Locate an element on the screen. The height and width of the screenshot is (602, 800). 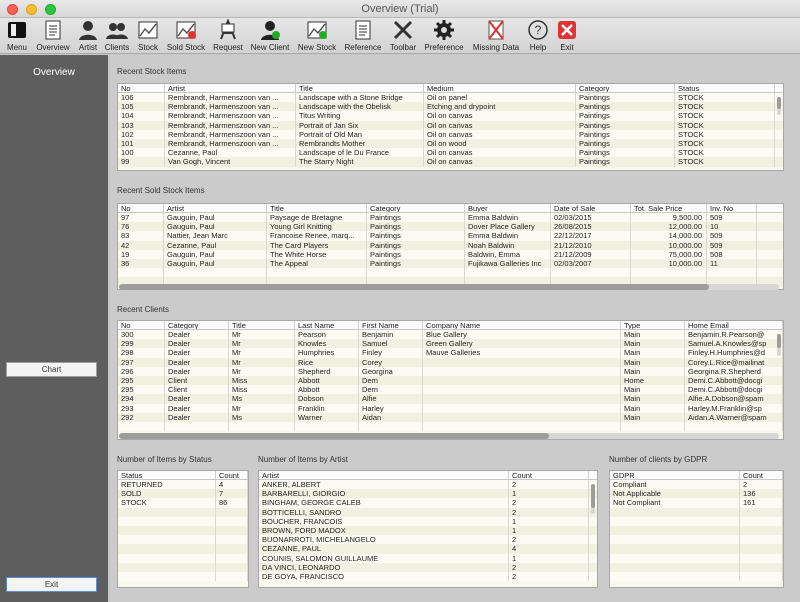
toolbar-missing-data-button: Missing Data is located at coordinates (496, 36).